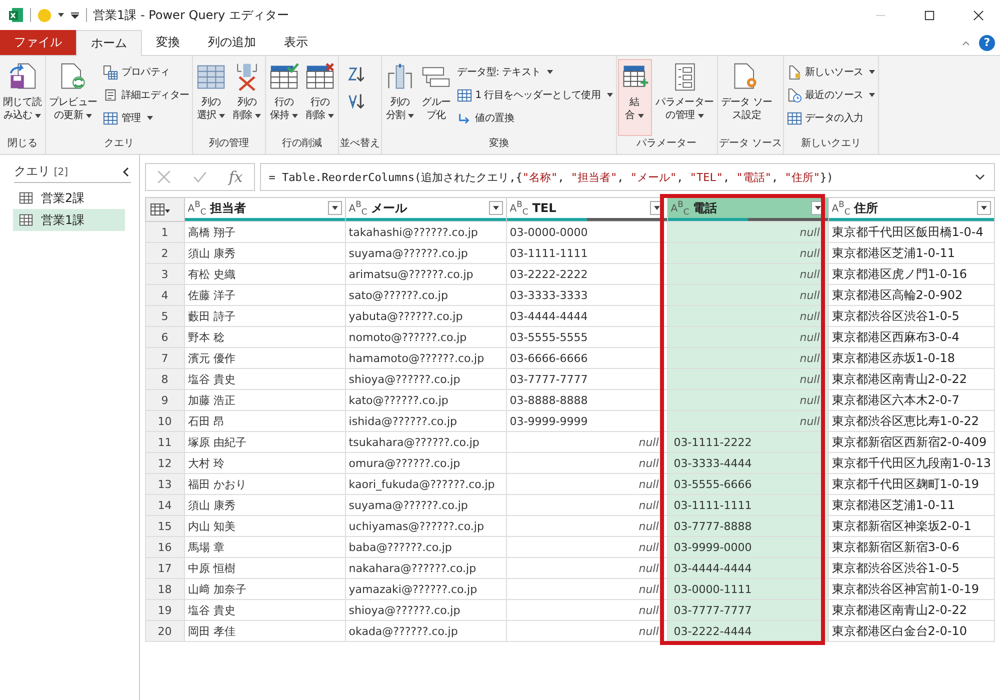  I want to click on table-cell: 高橋 翔子, so click(265, 232).